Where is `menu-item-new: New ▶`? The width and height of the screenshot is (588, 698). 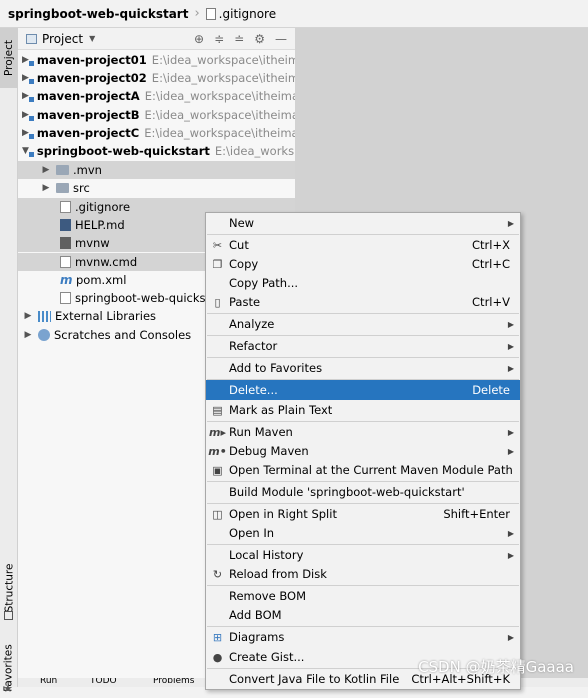
menu-item-new: New ▶ is located at coordinates (363, 223).